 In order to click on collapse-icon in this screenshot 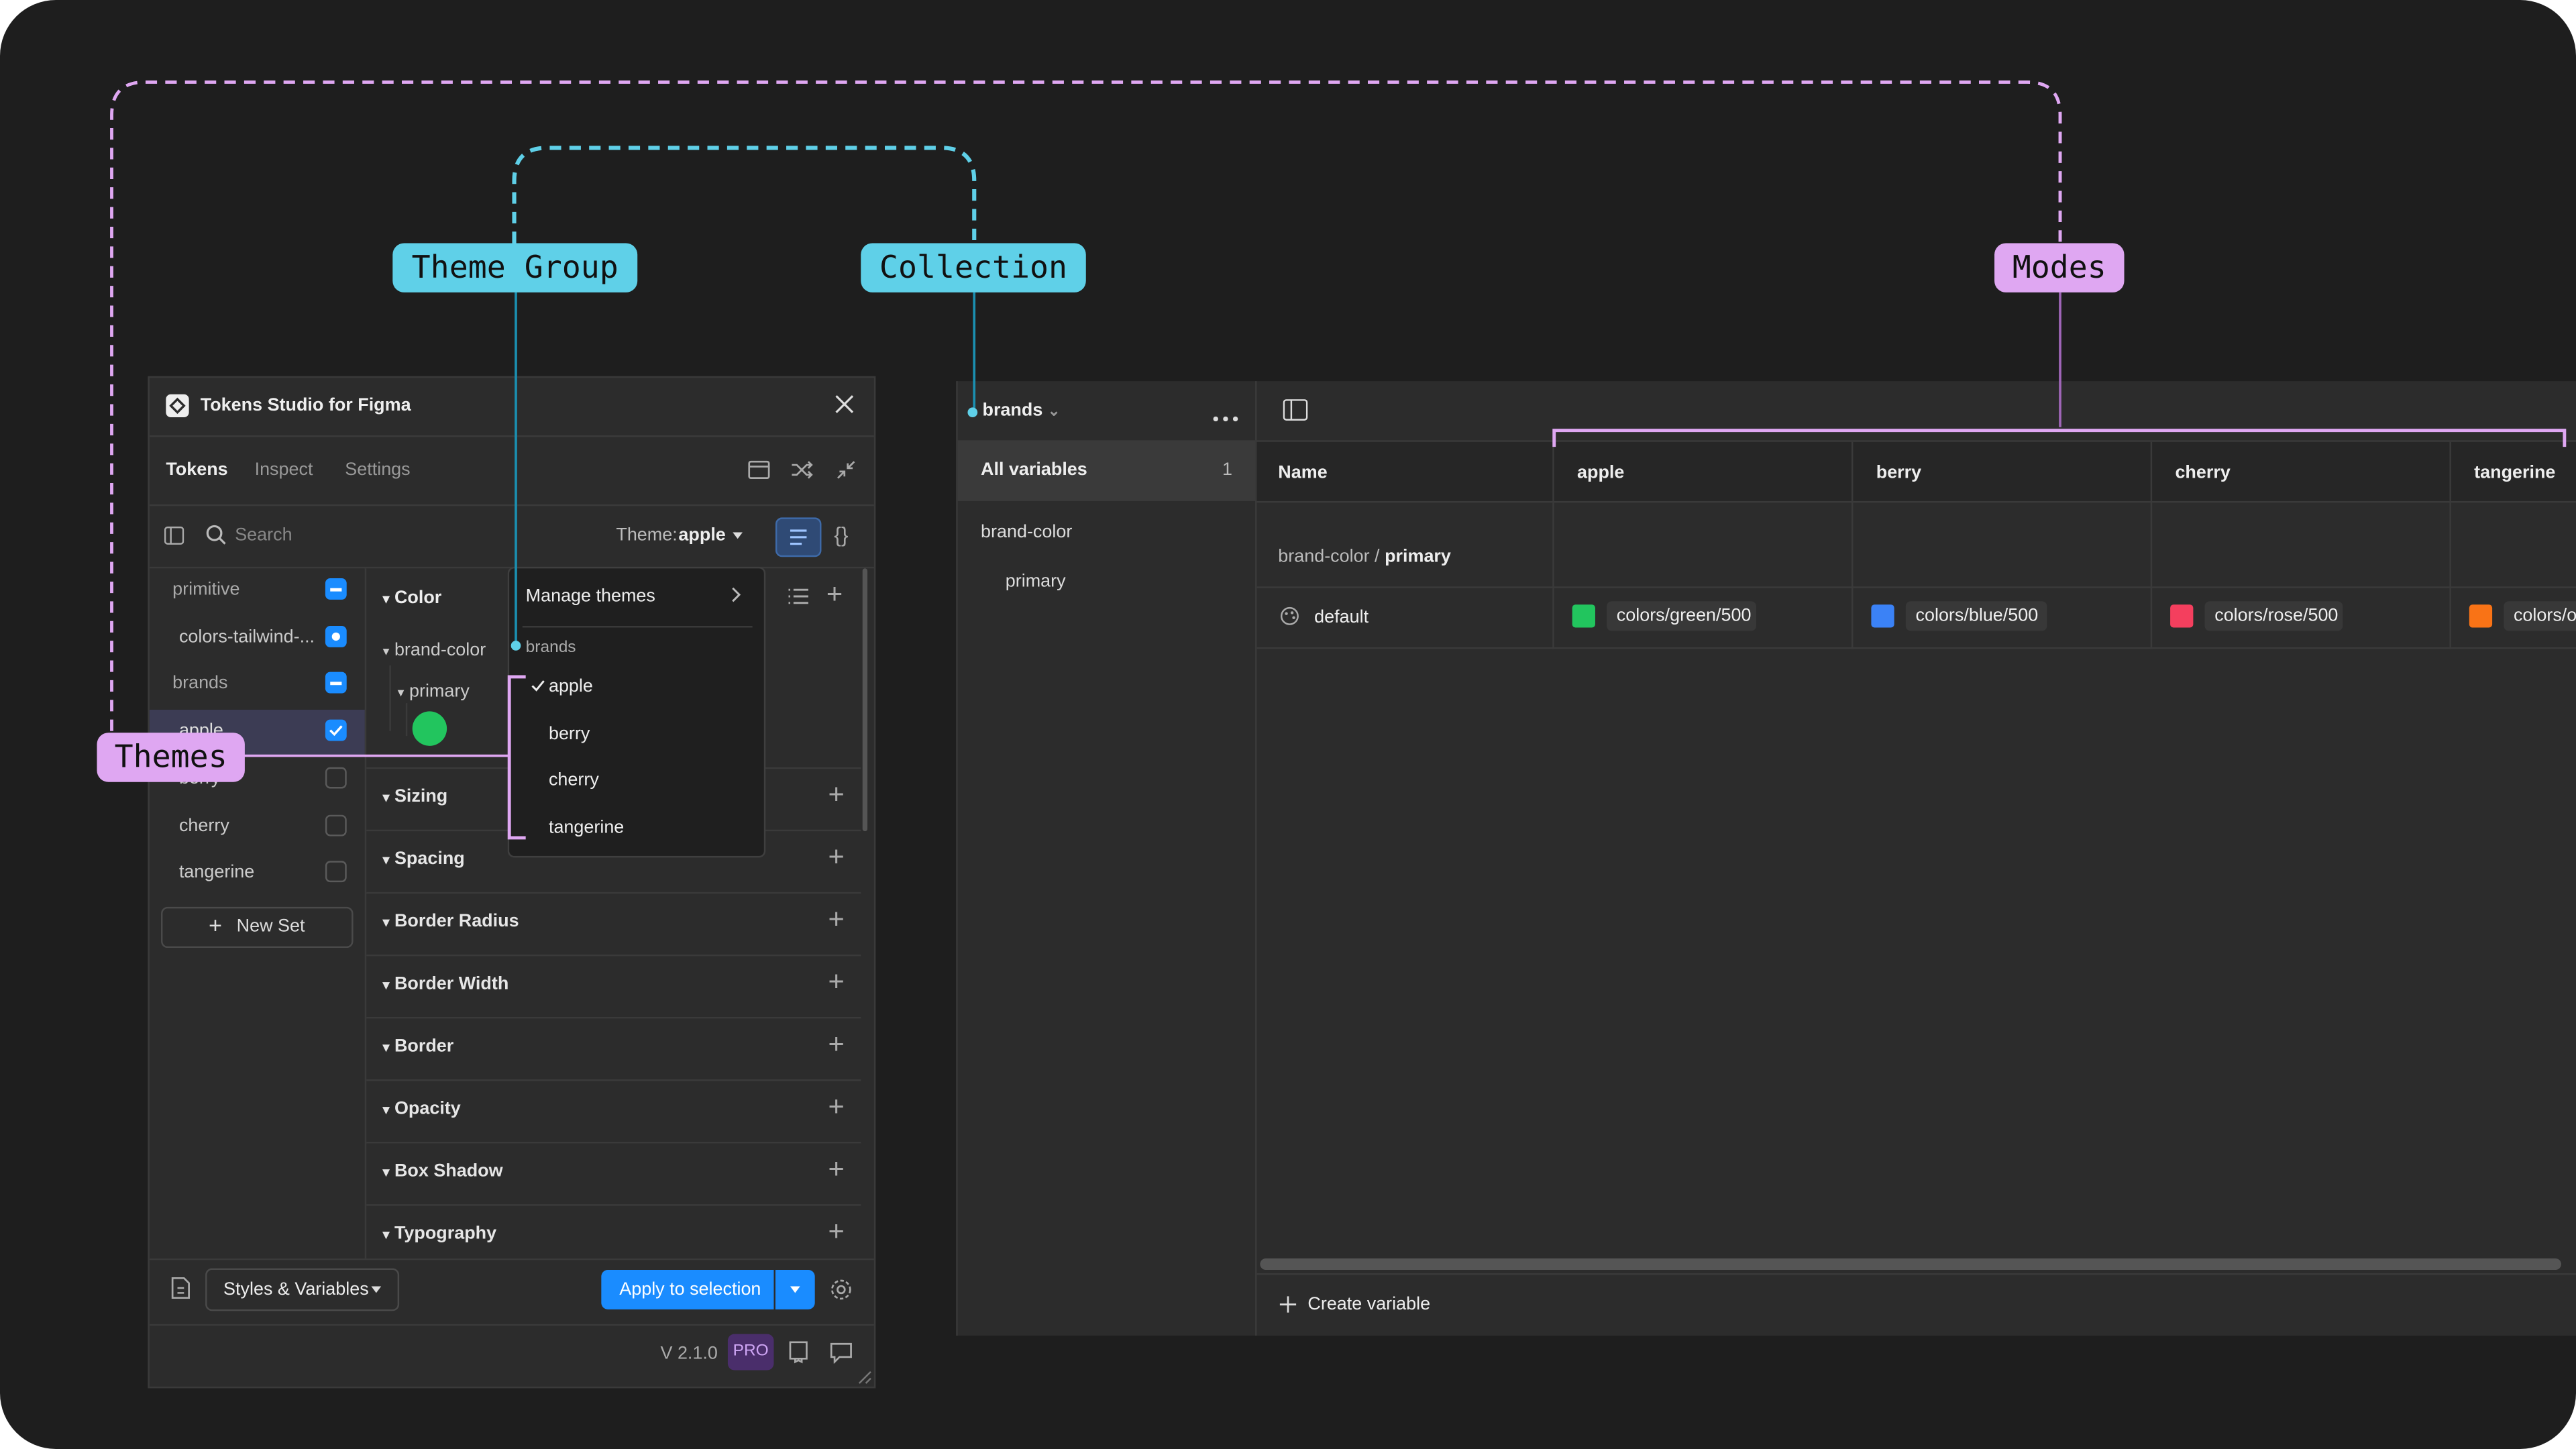, I will do `click(846, 469)`.